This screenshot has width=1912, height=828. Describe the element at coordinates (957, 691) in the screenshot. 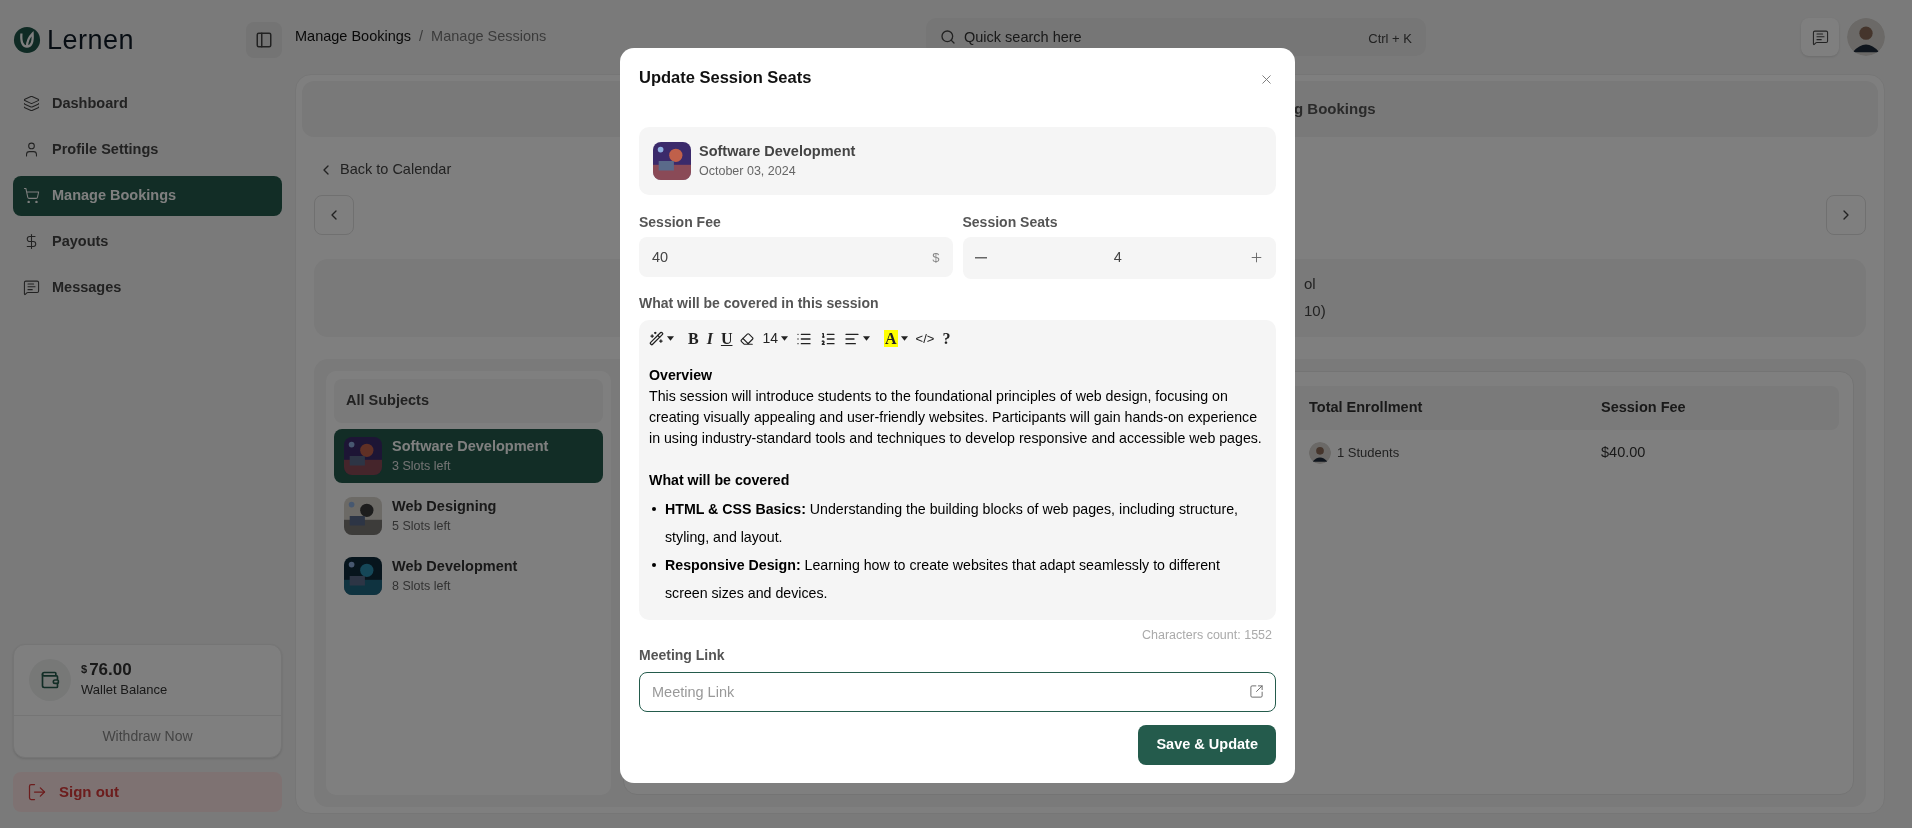

I see `meeting-link-field: Meeting Link` at that location.